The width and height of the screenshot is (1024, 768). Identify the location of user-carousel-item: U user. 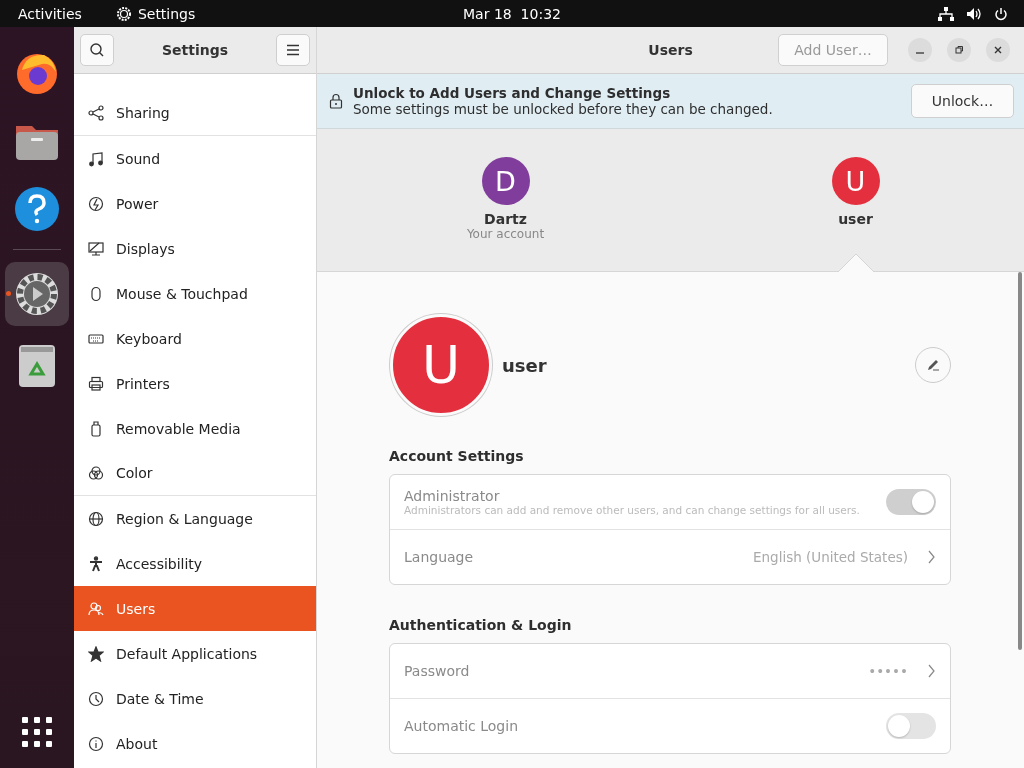
(855, 200).